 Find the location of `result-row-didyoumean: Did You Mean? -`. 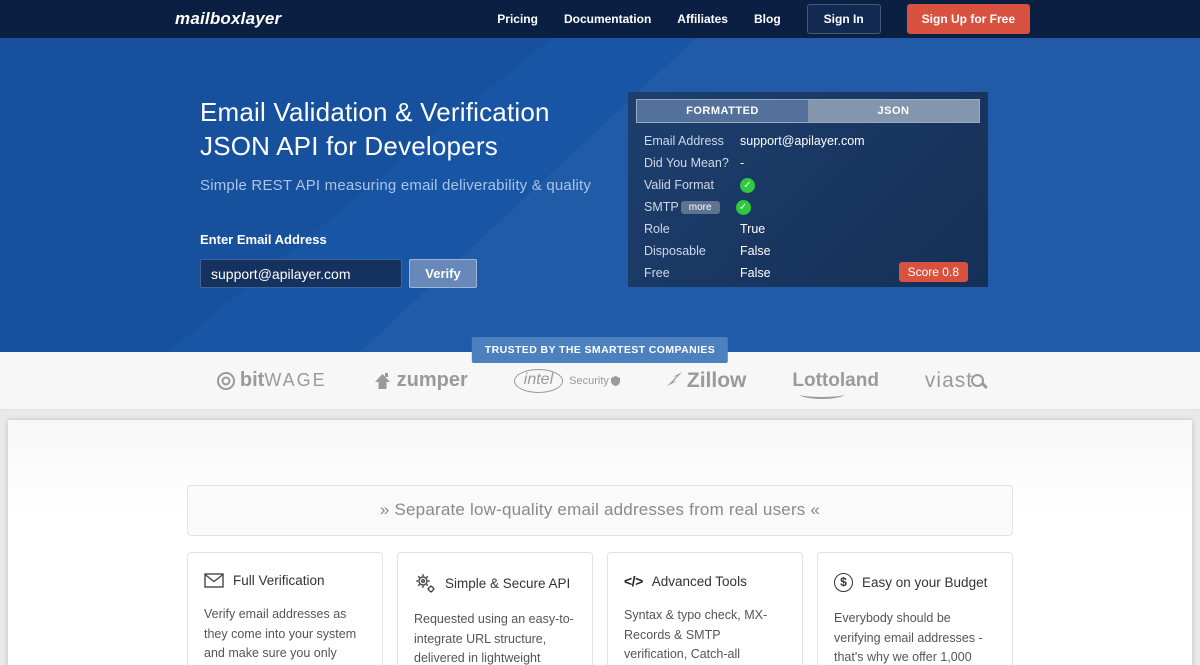

result-row-didyoumean: Did You Mean? - is located at coordinates (808, 163).